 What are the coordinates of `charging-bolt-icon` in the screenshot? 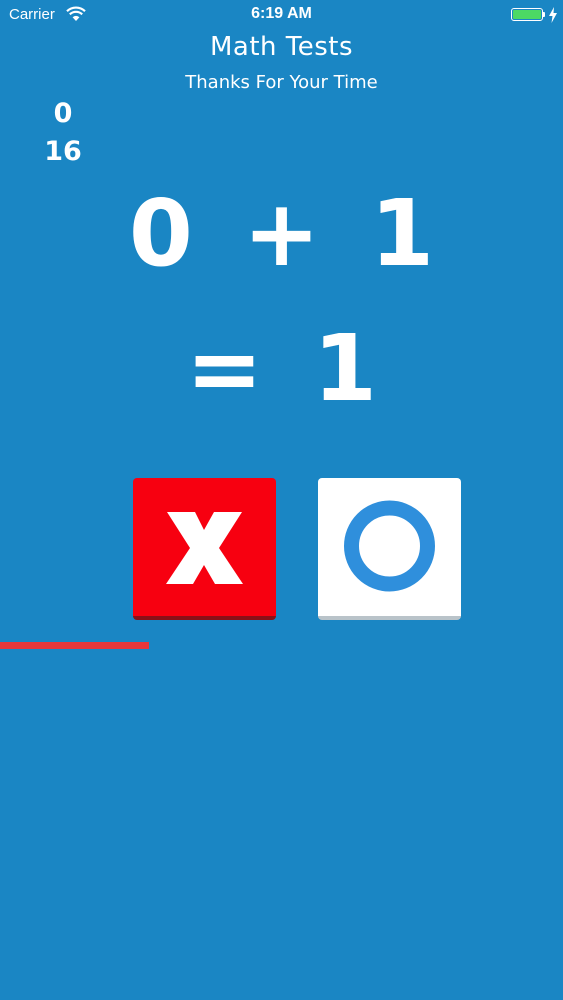 It's located at (553, 15).